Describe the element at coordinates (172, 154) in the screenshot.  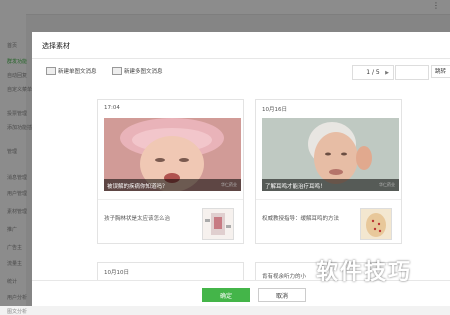
I see `cover-image: 被误解的疾病你知道吗？ 华仁药业` at that location.